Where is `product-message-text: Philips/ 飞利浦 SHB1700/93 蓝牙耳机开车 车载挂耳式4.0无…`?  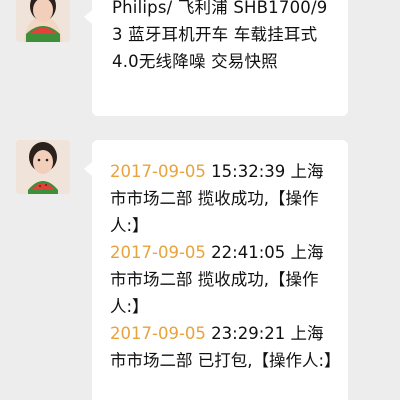 product-message-text: Philips/ 飞利浦 SHB1700/93 蓝牙耳机开车 车载挂耳式4.0无… is located at coordinates (220, 35).